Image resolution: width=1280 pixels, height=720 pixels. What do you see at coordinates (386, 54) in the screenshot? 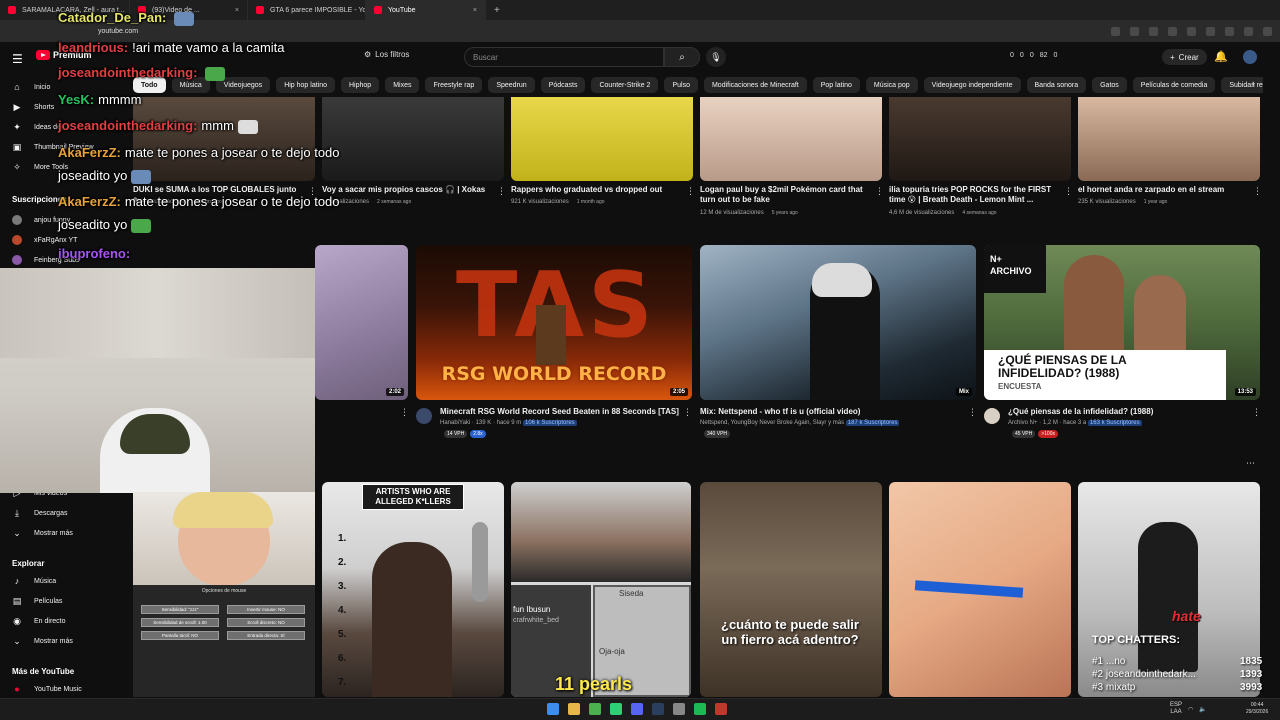
I see `filters-button: ⚙ Los filtros` at bounding box center [386, 54].